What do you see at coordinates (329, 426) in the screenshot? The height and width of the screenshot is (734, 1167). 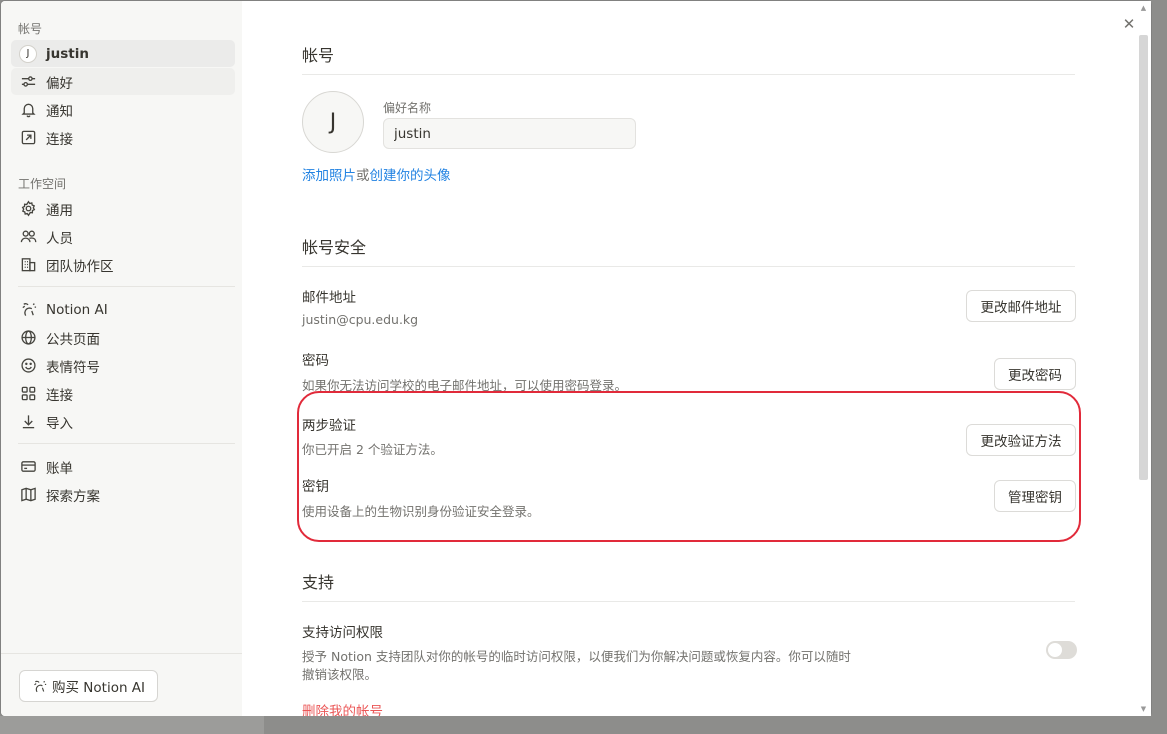 I see `two-step-title: 两步验证` at bounding box center [329, 426].